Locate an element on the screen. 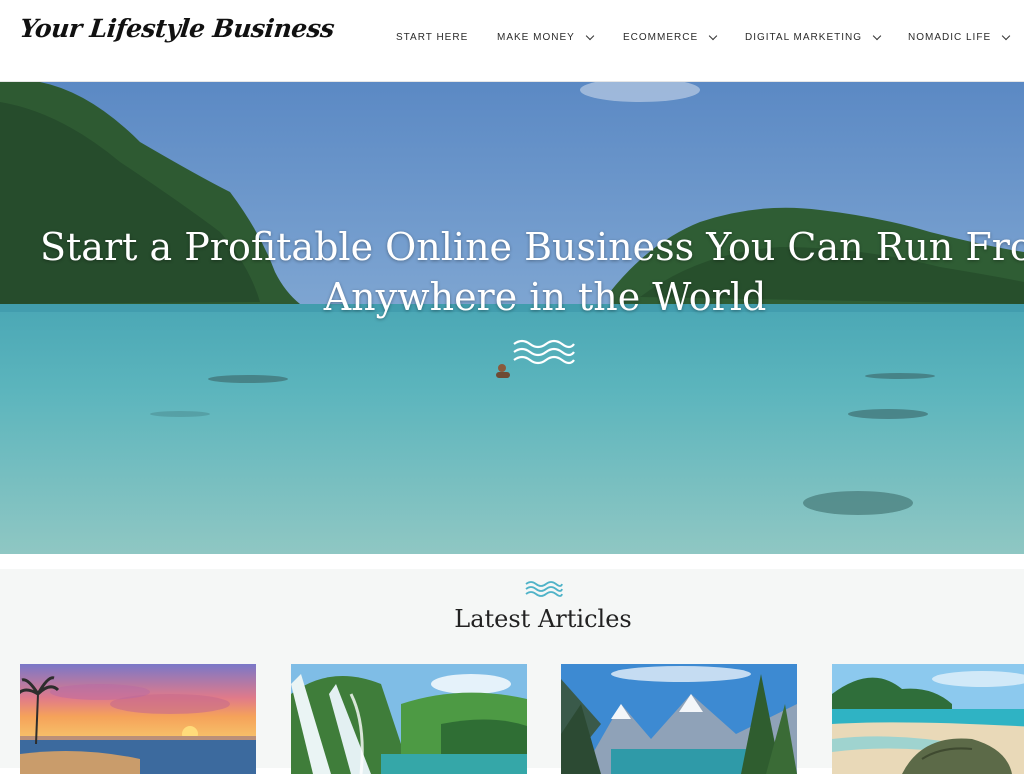  nav-item-label: ECOMMERCE is located at coordinates (661, 37).